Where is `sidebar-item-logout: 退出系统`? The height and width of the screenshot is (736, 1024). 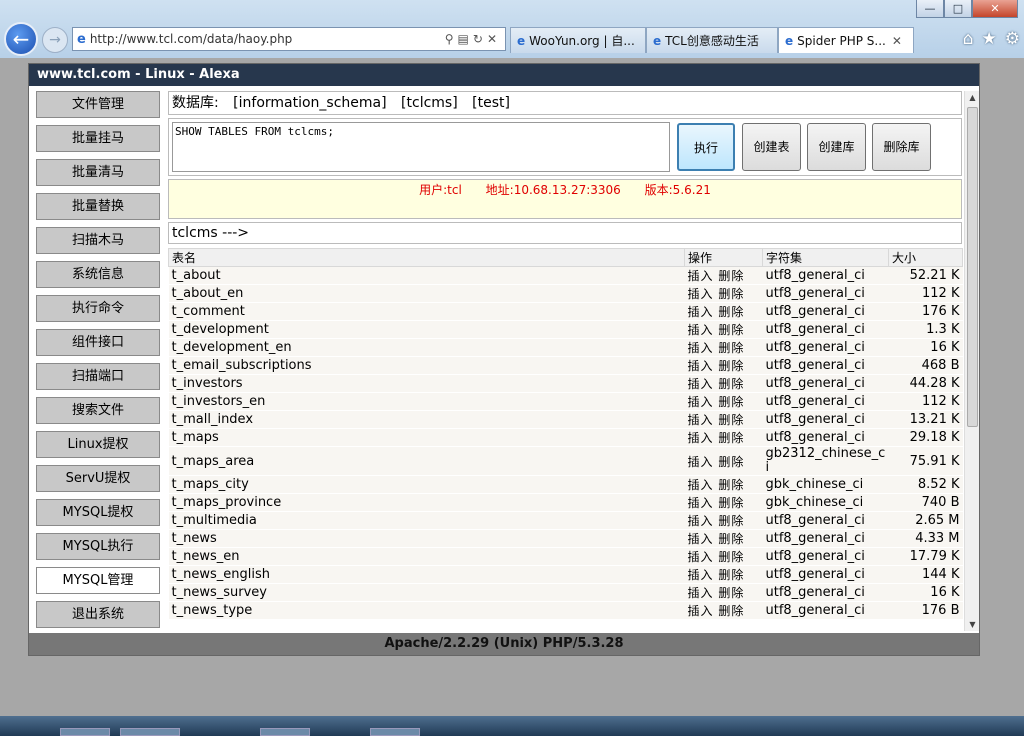
sidebar-item-logout: 退出系统 is located at coordinates (98, 614).